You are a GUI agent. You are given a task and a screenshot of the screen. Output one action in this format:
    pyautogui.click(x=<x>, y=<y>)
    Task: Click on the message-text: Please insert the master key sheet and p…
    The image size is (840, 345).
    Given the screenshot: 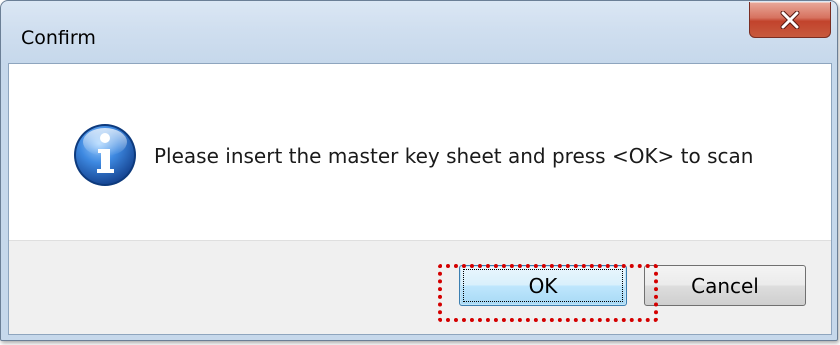 What is the action you would take?
    pyautogui.click(x=454, y=156)
    